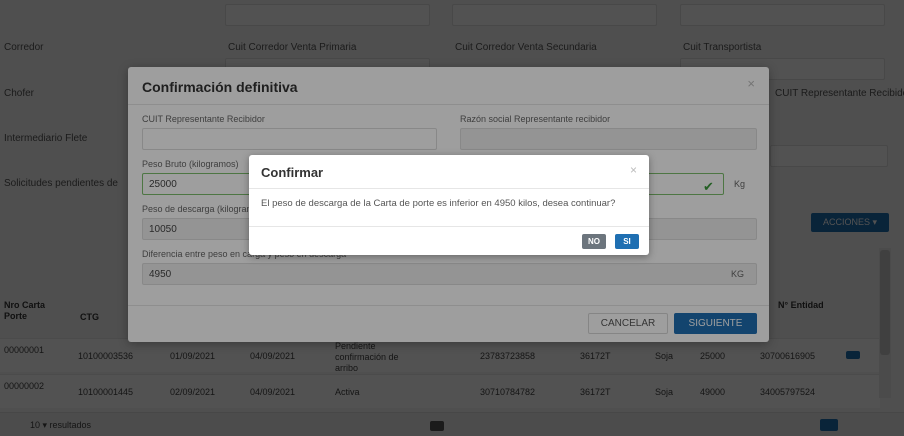  I want to click on close-icon: ×, so click(633, 170).